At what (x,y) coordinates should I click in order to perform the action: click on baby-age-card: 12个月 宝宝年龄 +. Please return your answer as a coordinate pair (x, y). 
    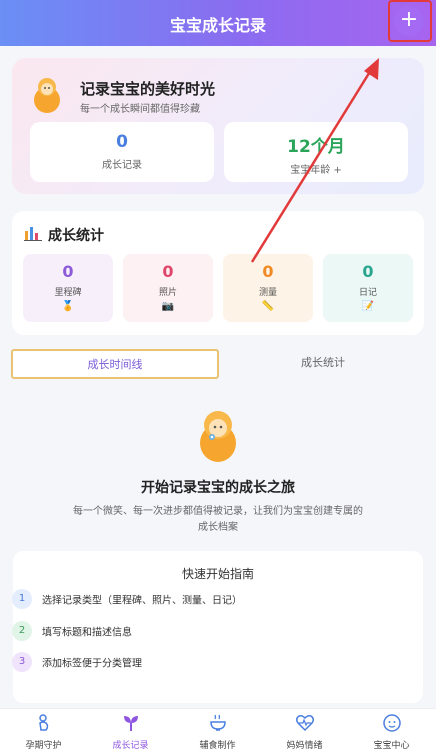
    Looking at the image, I should click on (316, 152).